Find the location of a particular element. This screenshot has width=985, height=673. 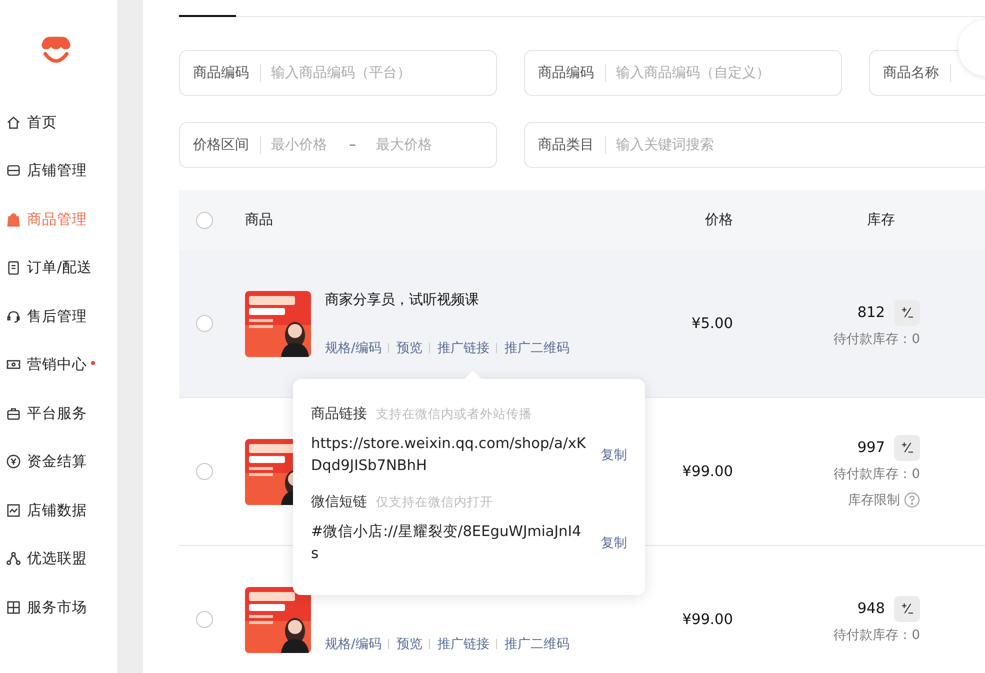

nav-item: 优选联盟 is located at coordinates (58, 558).